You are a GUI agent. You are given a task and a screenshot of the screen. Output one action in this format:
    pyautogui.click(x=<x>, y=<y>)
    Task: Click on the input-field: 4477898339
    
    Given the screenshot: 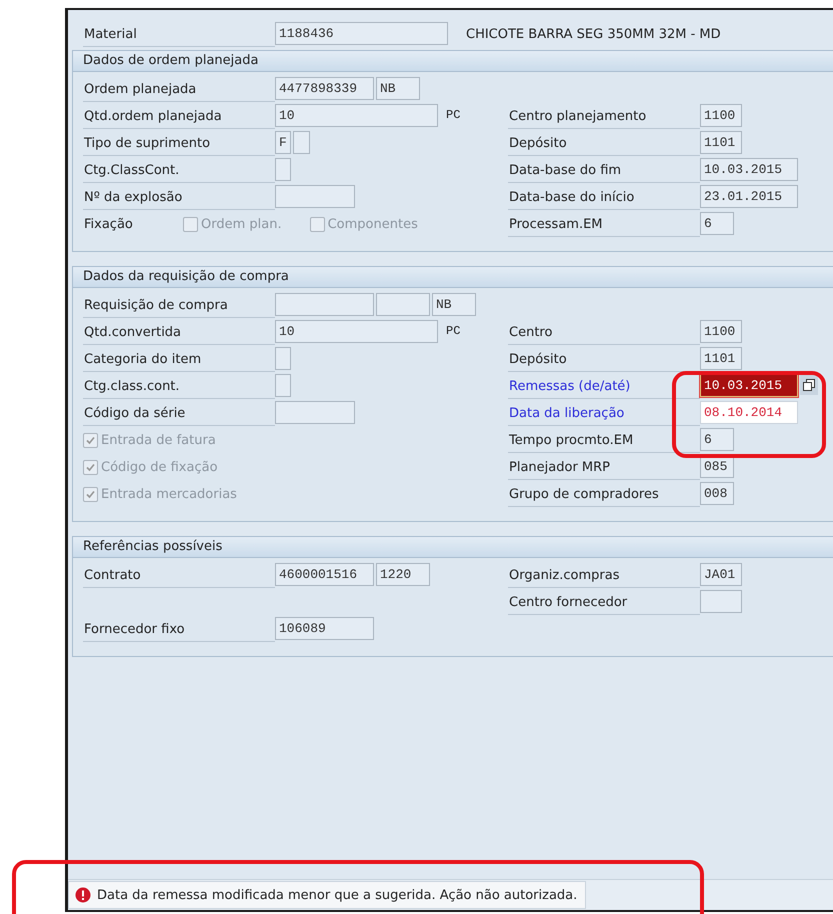 What is the action you would take?
    pyautogui.click(x=324, y=88)
    